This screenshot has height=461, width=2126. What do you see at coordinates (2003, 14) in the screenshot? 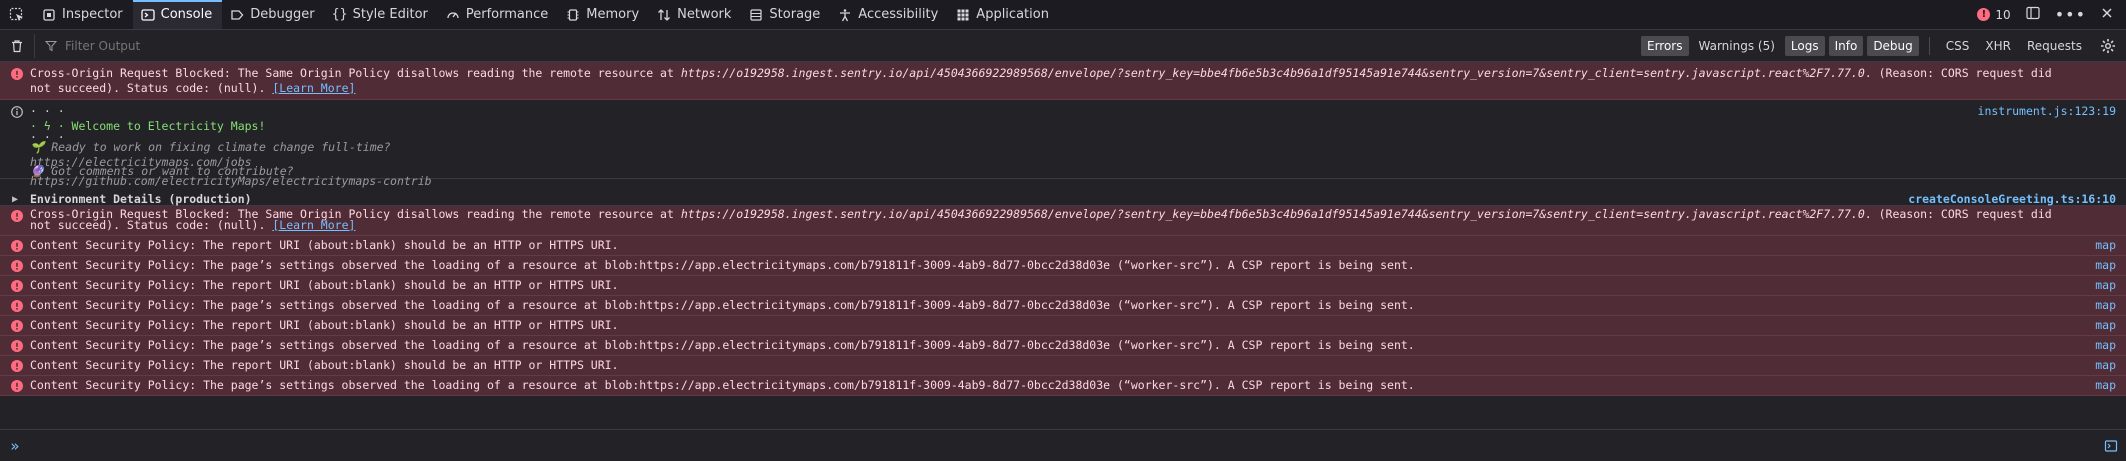
I see `error-count: 10` at bounding box center [2003, 14].